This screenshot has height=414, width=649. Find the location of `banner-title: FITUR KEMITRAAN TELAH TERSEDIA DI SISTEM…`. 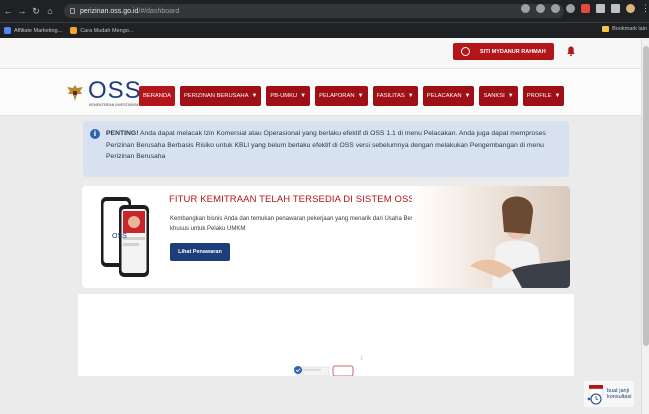

banner-title: FITUR KEMITRAAN TELAH TERSEDIA DI SISTEM… is located at coordinates (292, 199).